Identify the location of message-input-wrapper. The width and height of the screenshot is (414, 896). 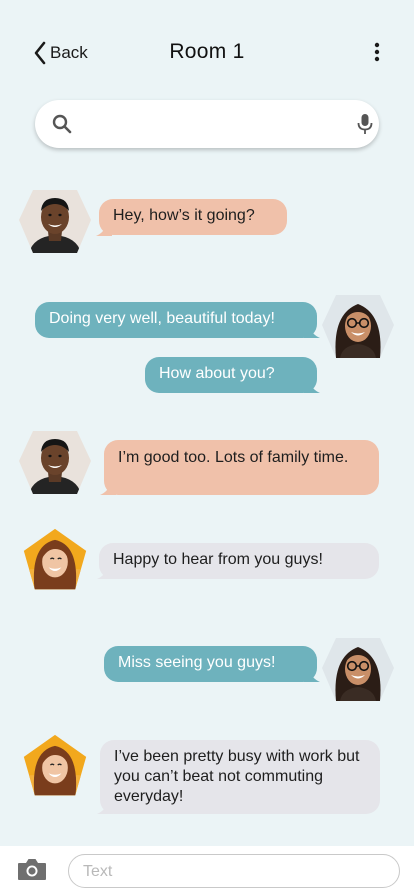
(234, 871).